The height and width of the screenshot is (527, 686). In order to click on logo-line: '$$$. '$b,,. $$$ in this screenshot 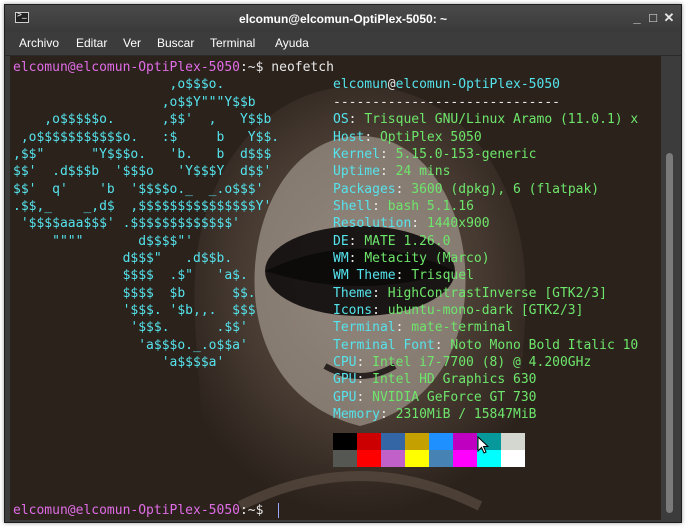, I will do `click(134, 310)`.